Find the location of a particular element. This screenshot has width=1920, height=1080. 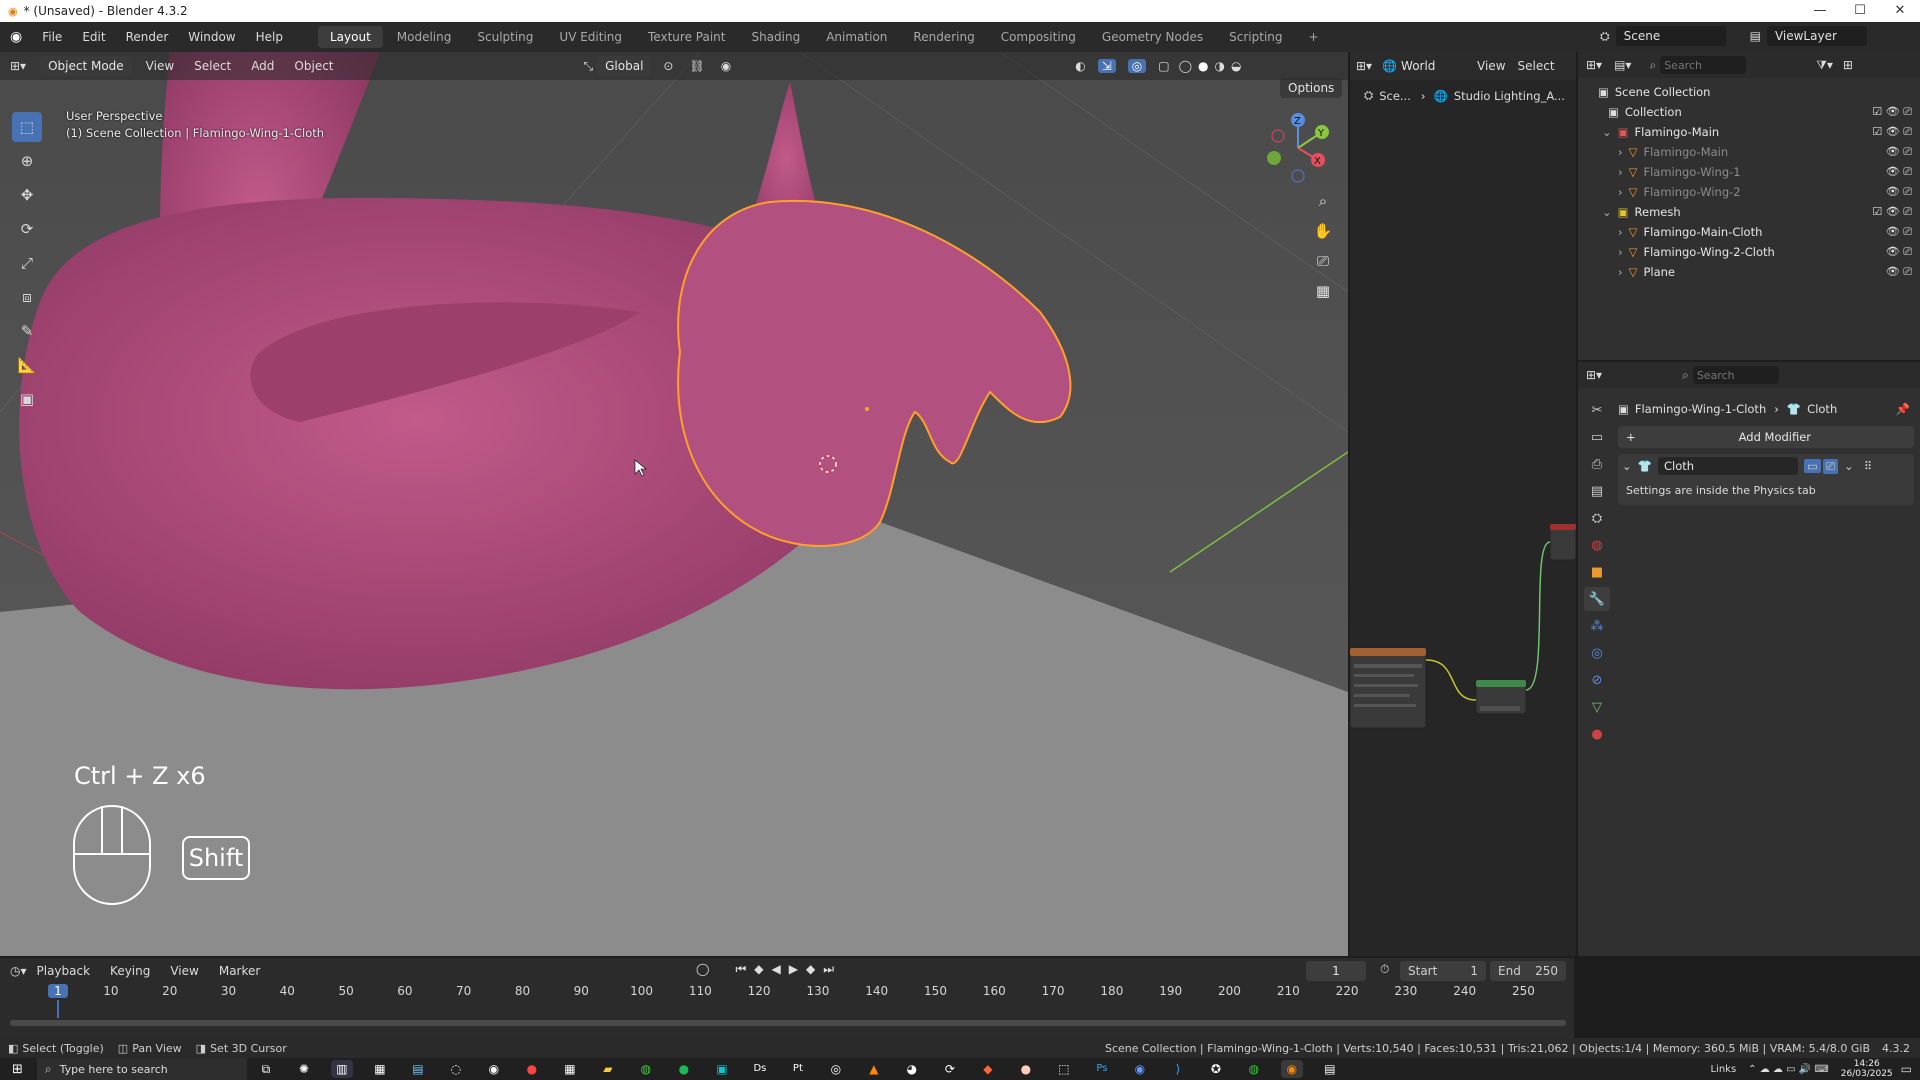

app-icon-1: ▥ is located at coordinates (341, 1069).